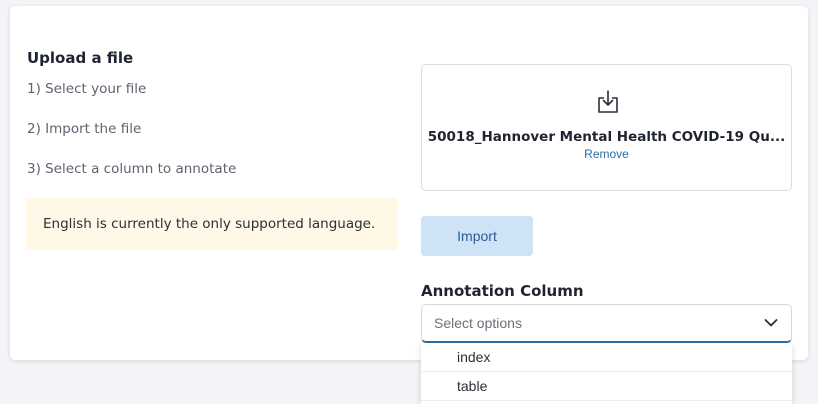 The height and width of the screenshot is (404, 818). Describe the element at coordinates (608, 101) in the screenshot. I see `download-tray-icon` at that location.